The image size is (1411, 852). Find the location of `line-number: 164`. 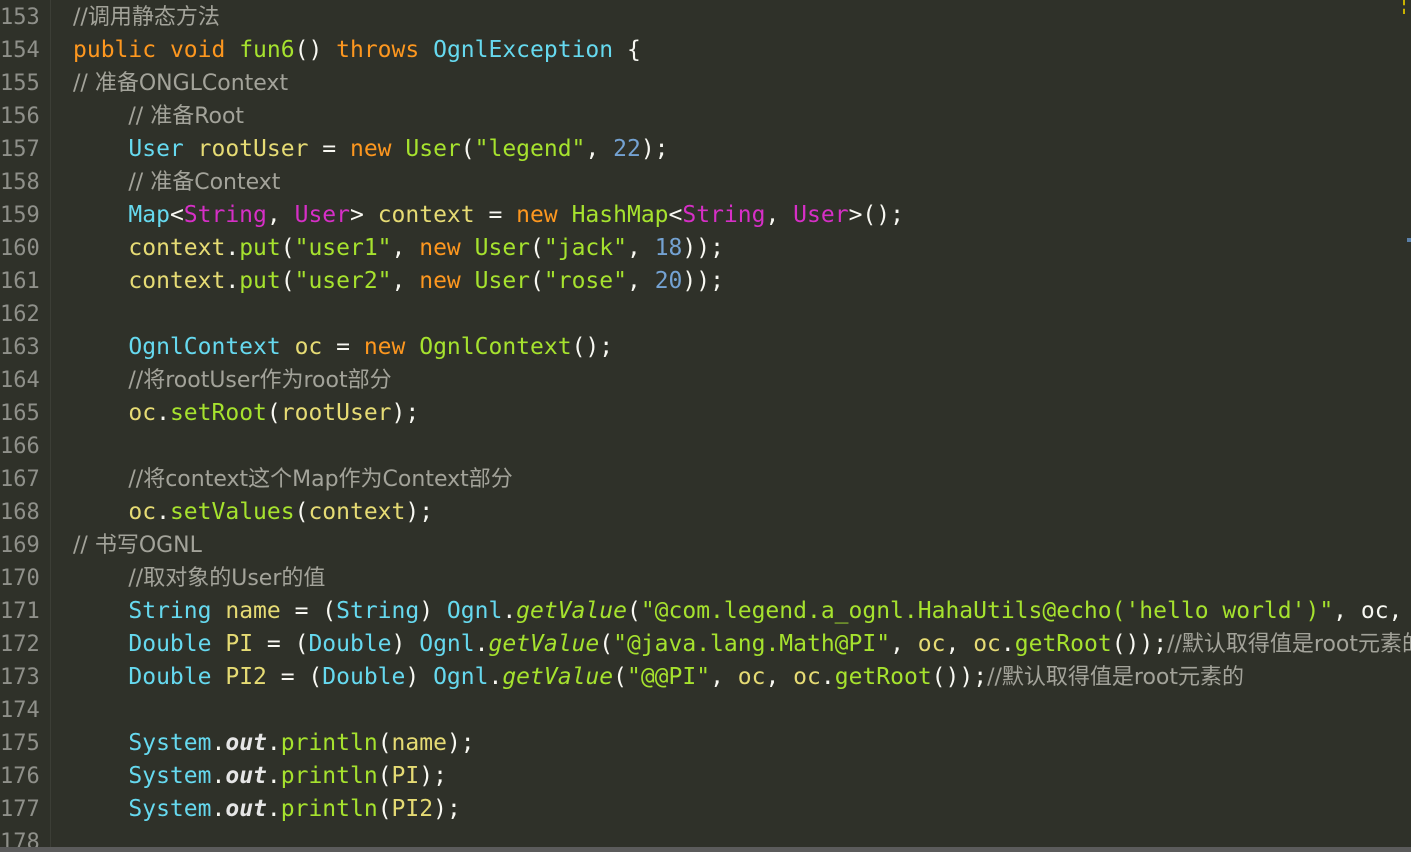

line-number: 164 is located at coordinates (20, 380).